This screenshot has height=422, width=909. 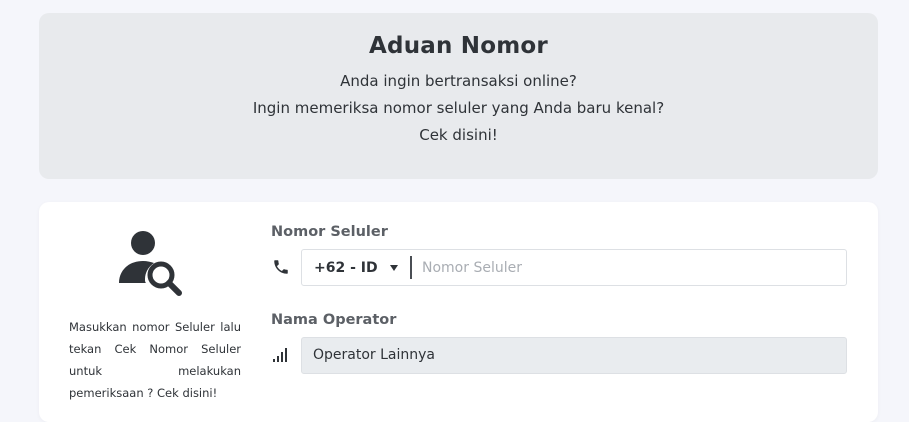 What do you see at coordinates (574, 355) in the screenshot?
I see `operator-field: Operator Lainnya` at bounding box center [574, 355].